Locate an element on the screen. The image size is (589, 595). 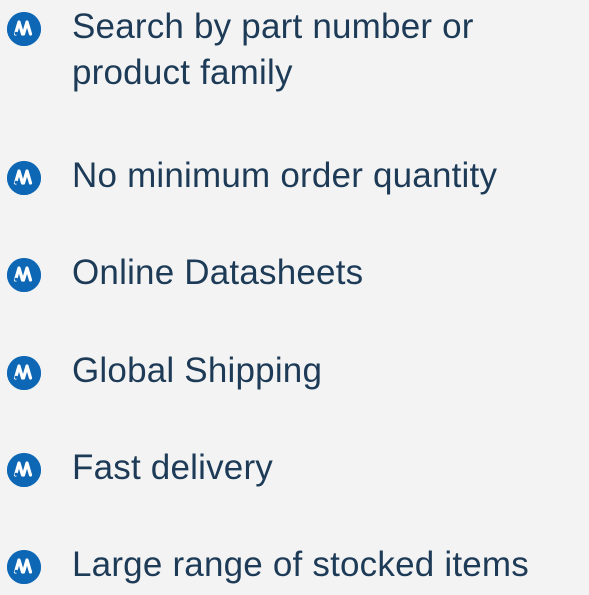
feature-item-stocked-items: Large range of stocked items is located at coordinates (294, 568).